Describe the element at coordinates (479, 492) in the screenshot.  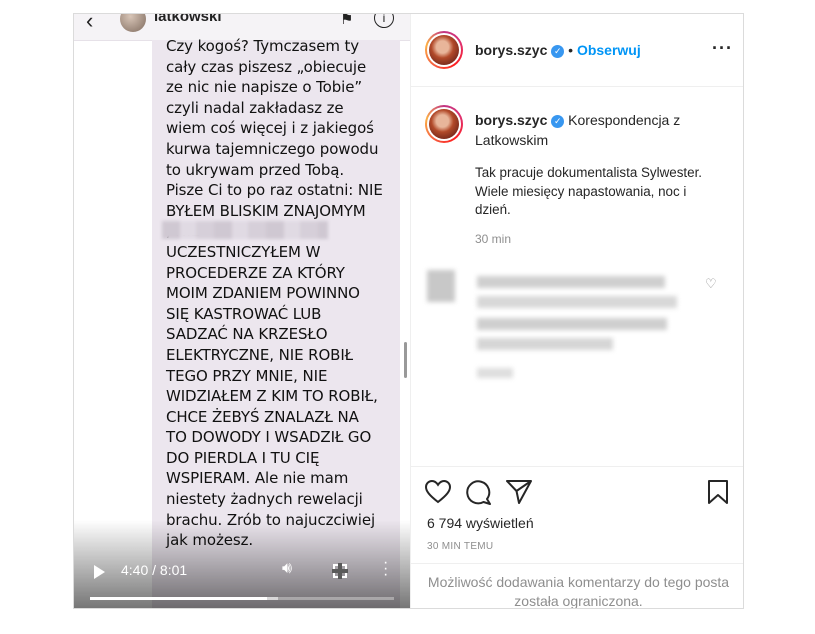
I see `comment-bubble-icon` at that location.